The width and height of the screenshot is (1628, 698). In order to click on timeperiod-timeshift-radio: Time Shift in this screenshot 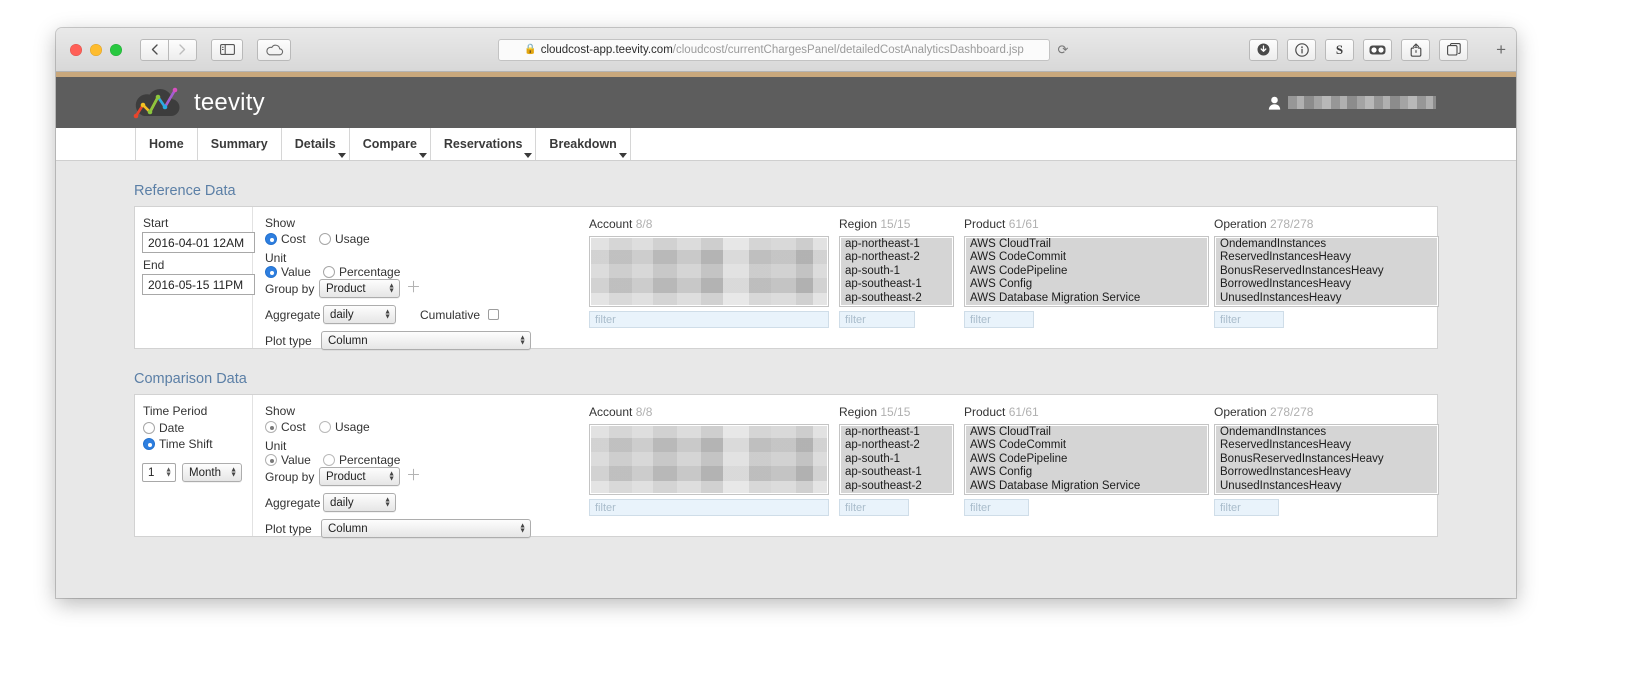, I will do `click(178, 444)`.